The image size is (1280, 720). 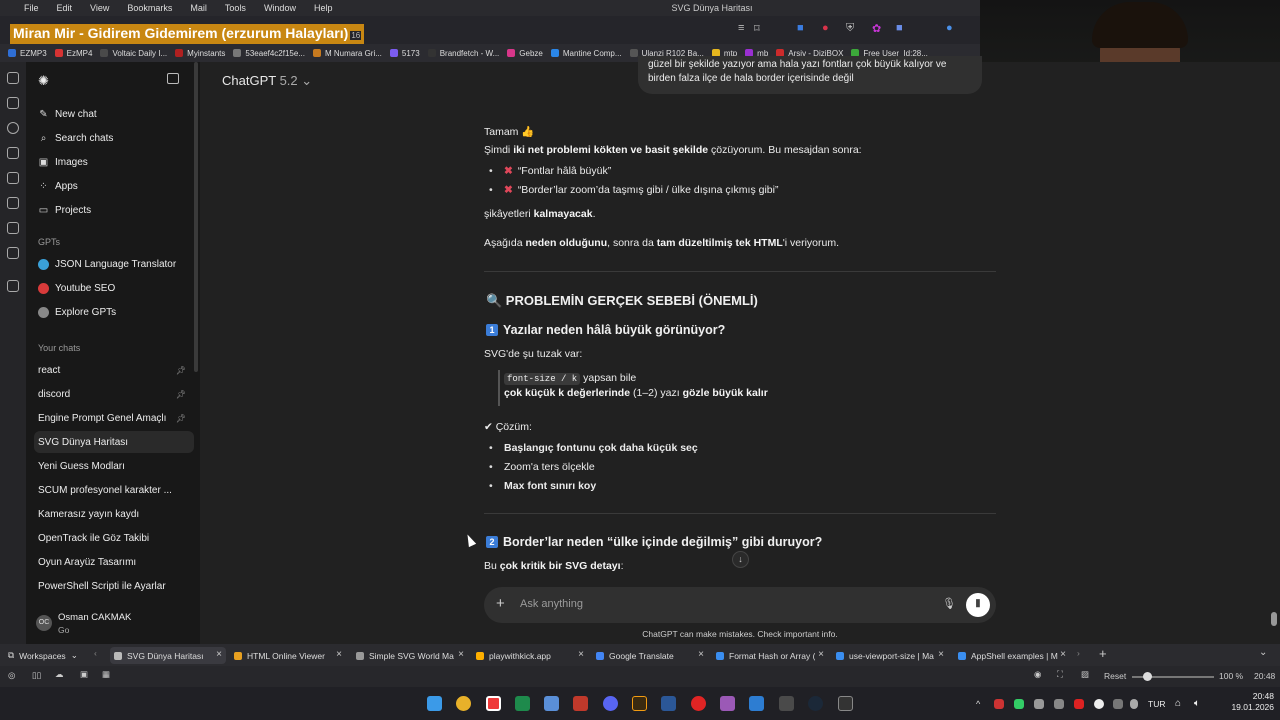 What do you see at coordinates (173, 78) in the screenshot?
I see `sidebar-toggle-icon` at bounding box center [173, 78].